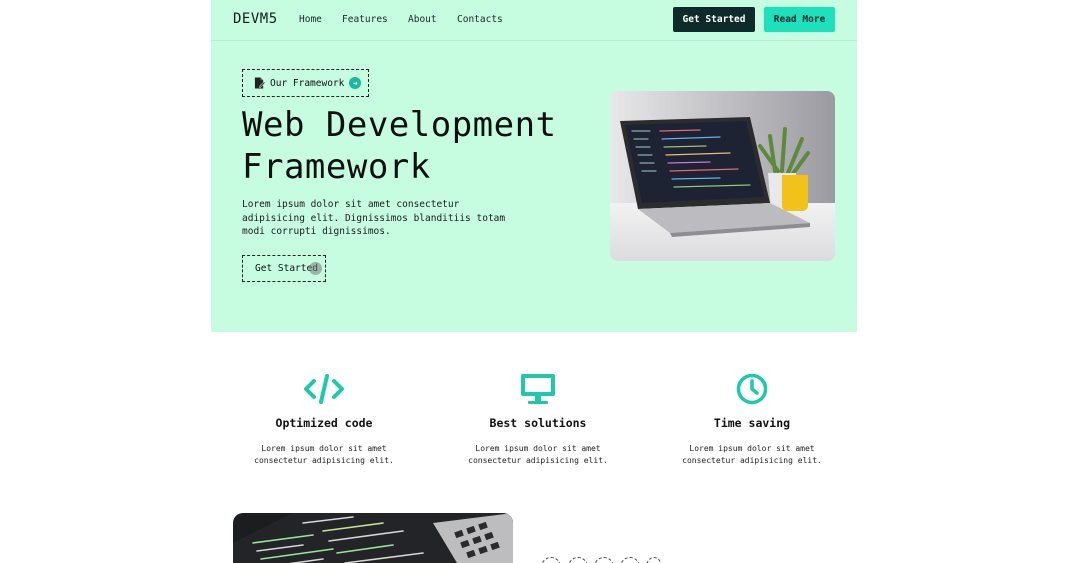 The image size is (1080, 563). I want to click on code-laptop-image, so click(373, 538).